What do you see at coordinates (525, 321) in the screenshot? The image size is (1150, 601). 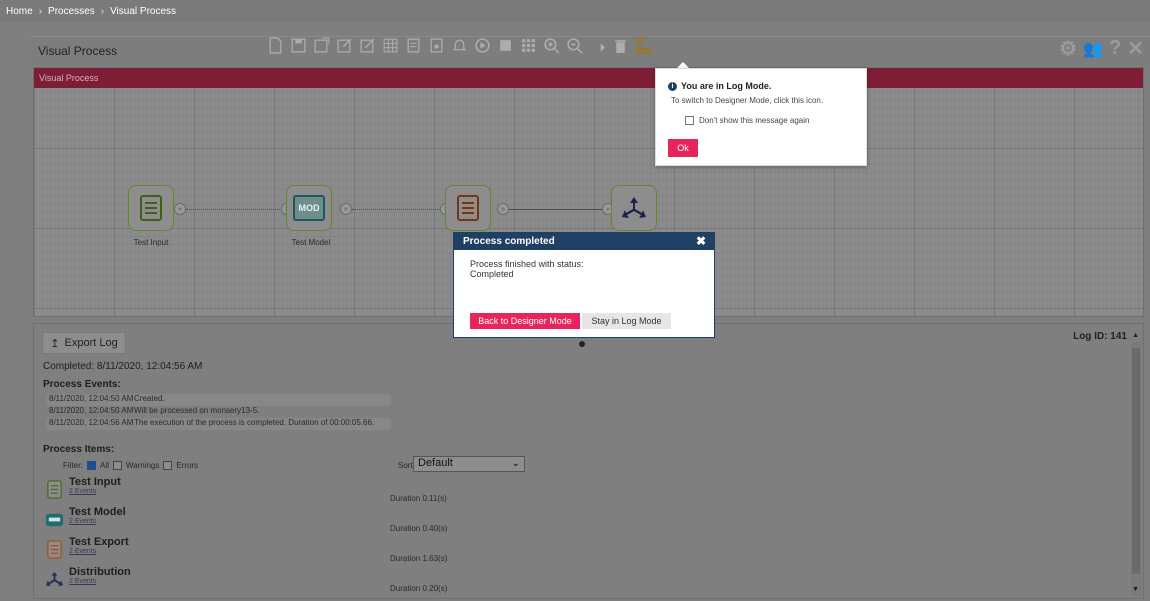 I see `back-to-designer-button: Back to Designer Mode` at bounding box center [525, 321].